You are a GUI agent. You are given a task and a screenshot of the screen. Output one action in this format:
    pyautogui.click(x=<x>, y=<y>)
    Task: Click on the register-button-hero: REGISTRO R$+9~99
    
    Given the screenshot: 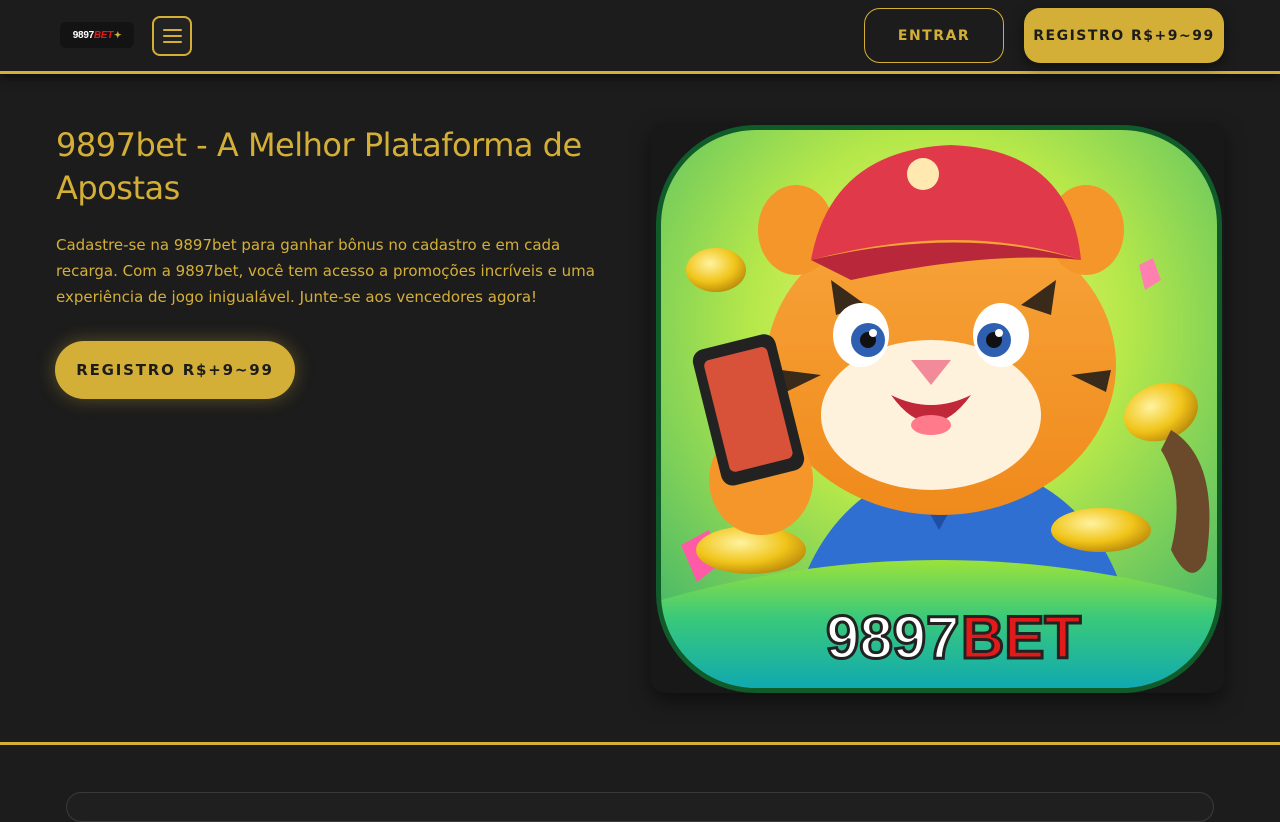 What is the action you would take?
    pyautogui.click(x=175, y=370)
    